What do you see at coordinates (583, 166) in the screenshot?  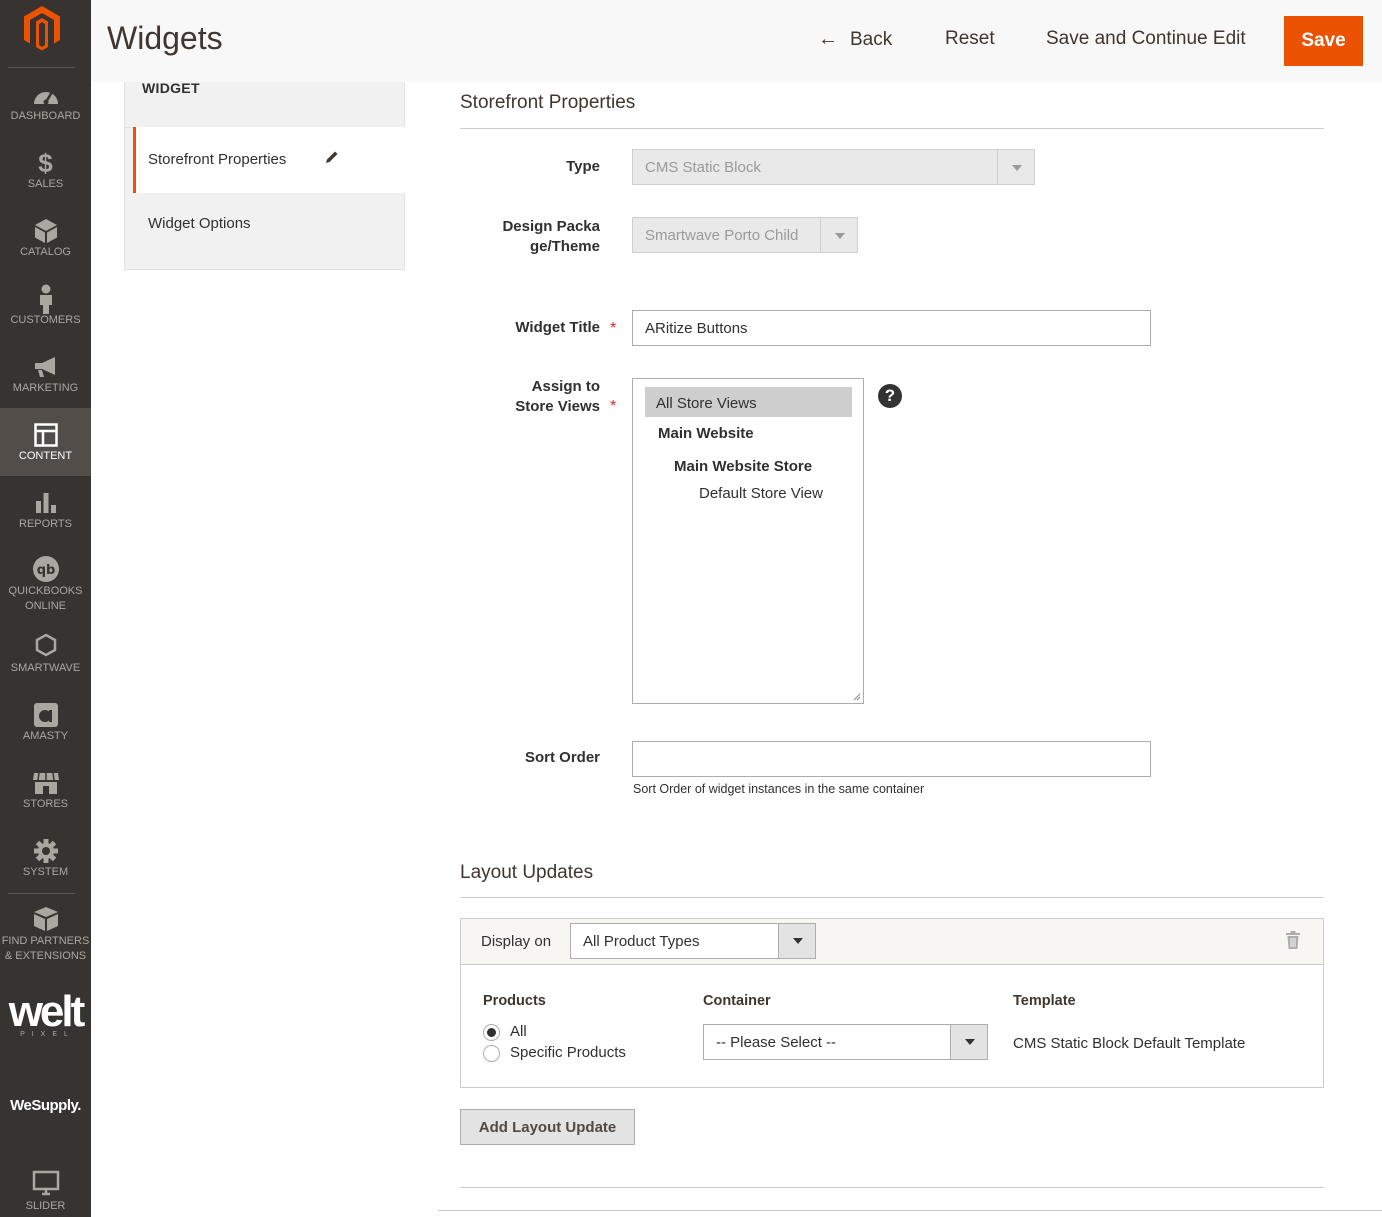 I see `type-label: Type` at bounding box center [583, 166].